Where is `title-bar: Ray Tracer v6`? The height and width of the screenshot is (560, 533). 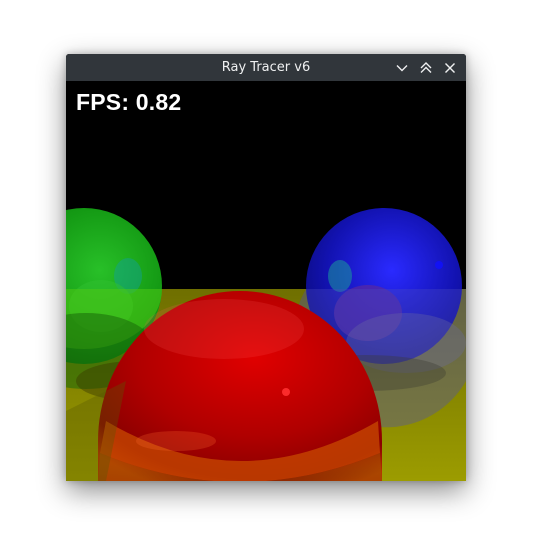
title-bar: Ray Tracer v6 is located at coordinates (266, 67).